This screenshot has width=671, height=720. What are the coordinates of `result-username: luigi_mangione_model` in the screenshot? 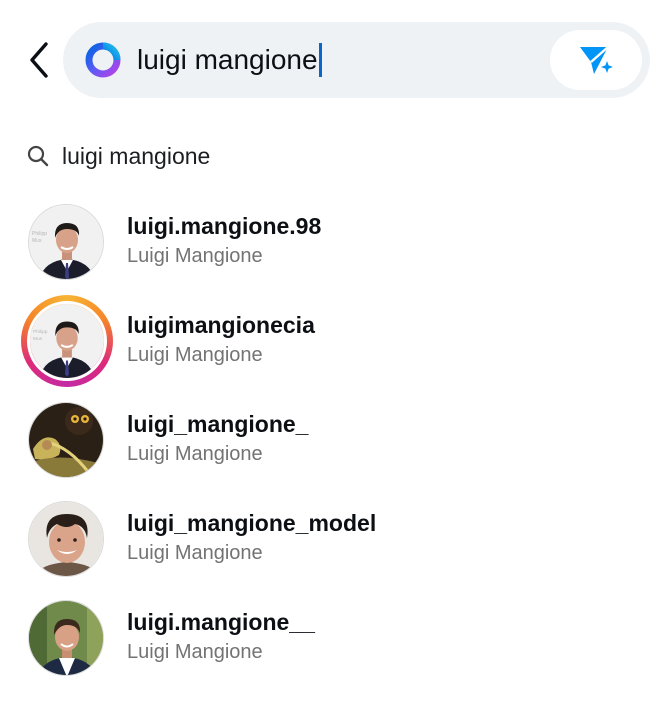 It's located at (252, 523).